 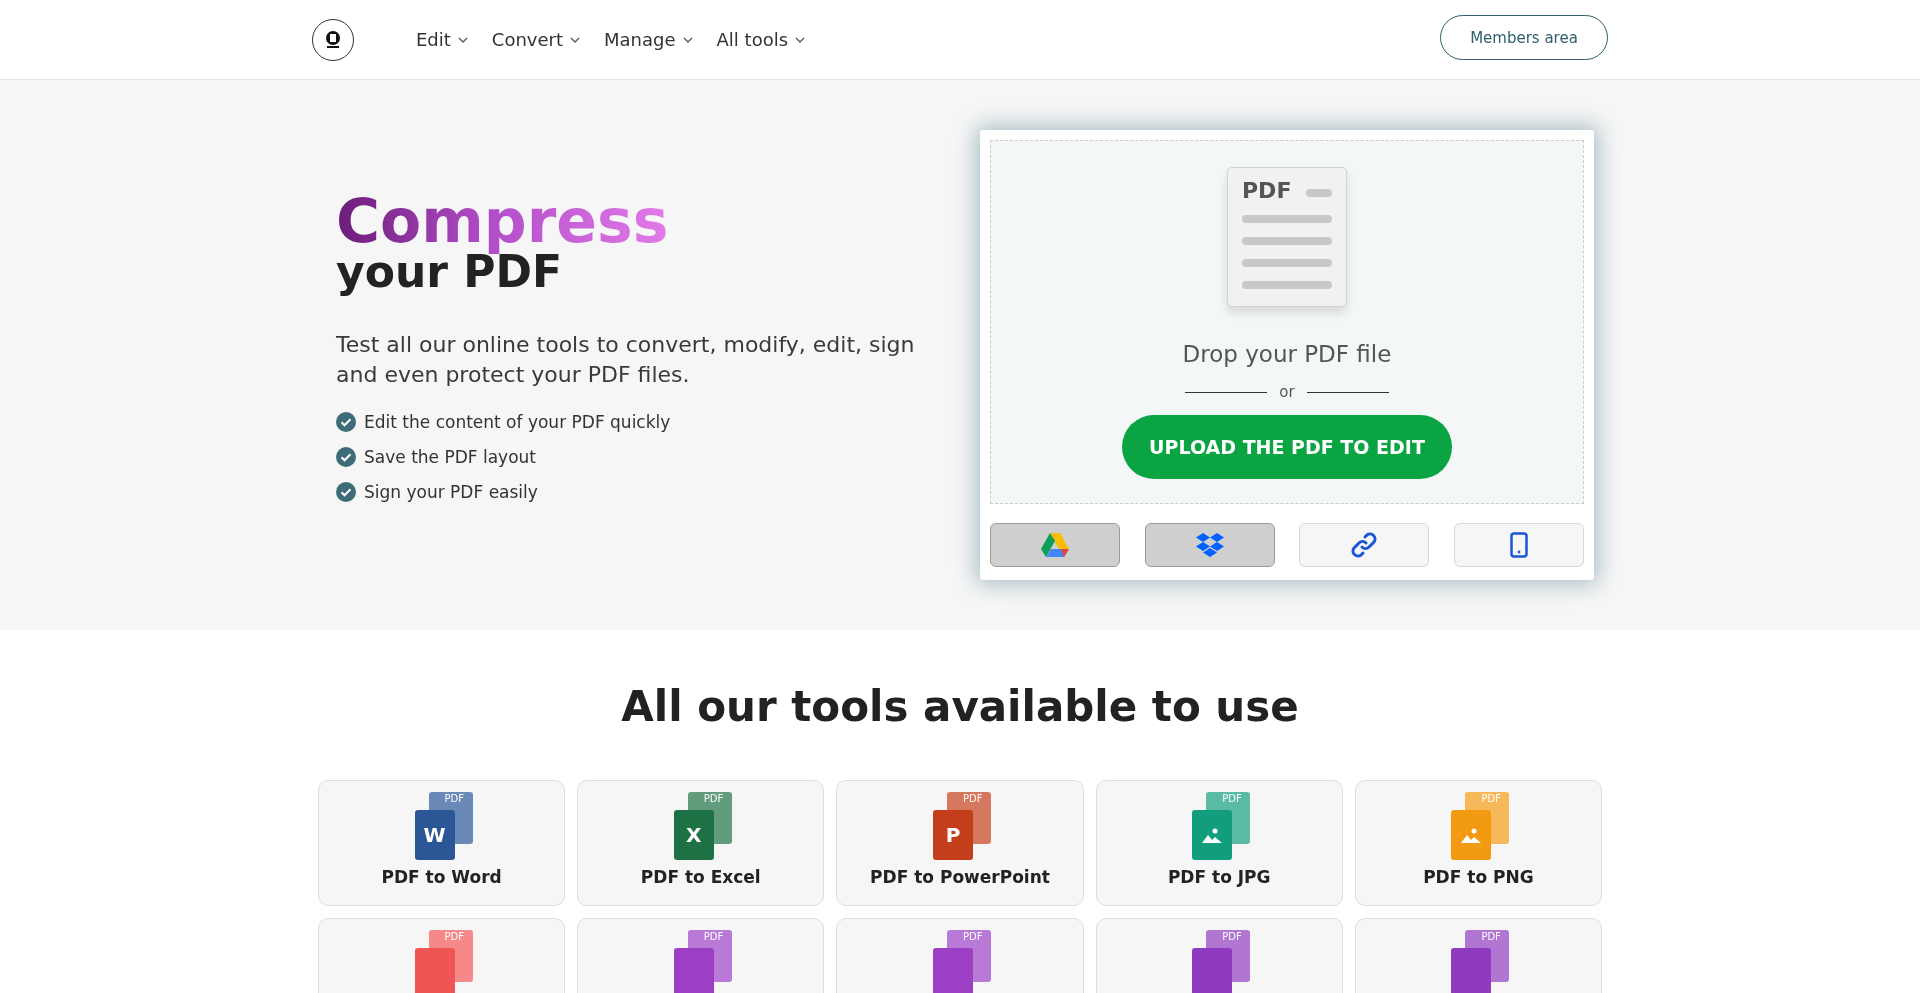 I want to click on tool-card: PDF X PDF to Excel, so click(x=701, y=843).